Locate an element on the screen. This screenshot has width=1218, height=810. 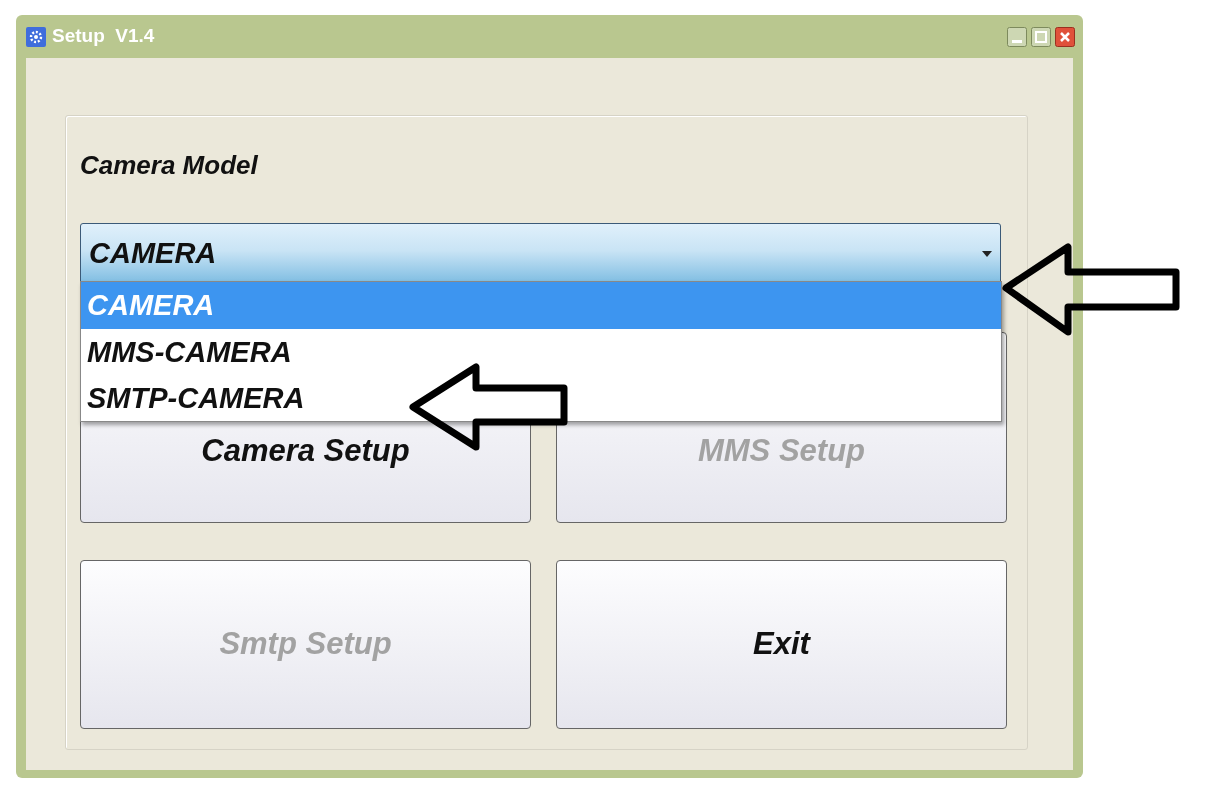
caret-icon is located at coordinates (987, 253).